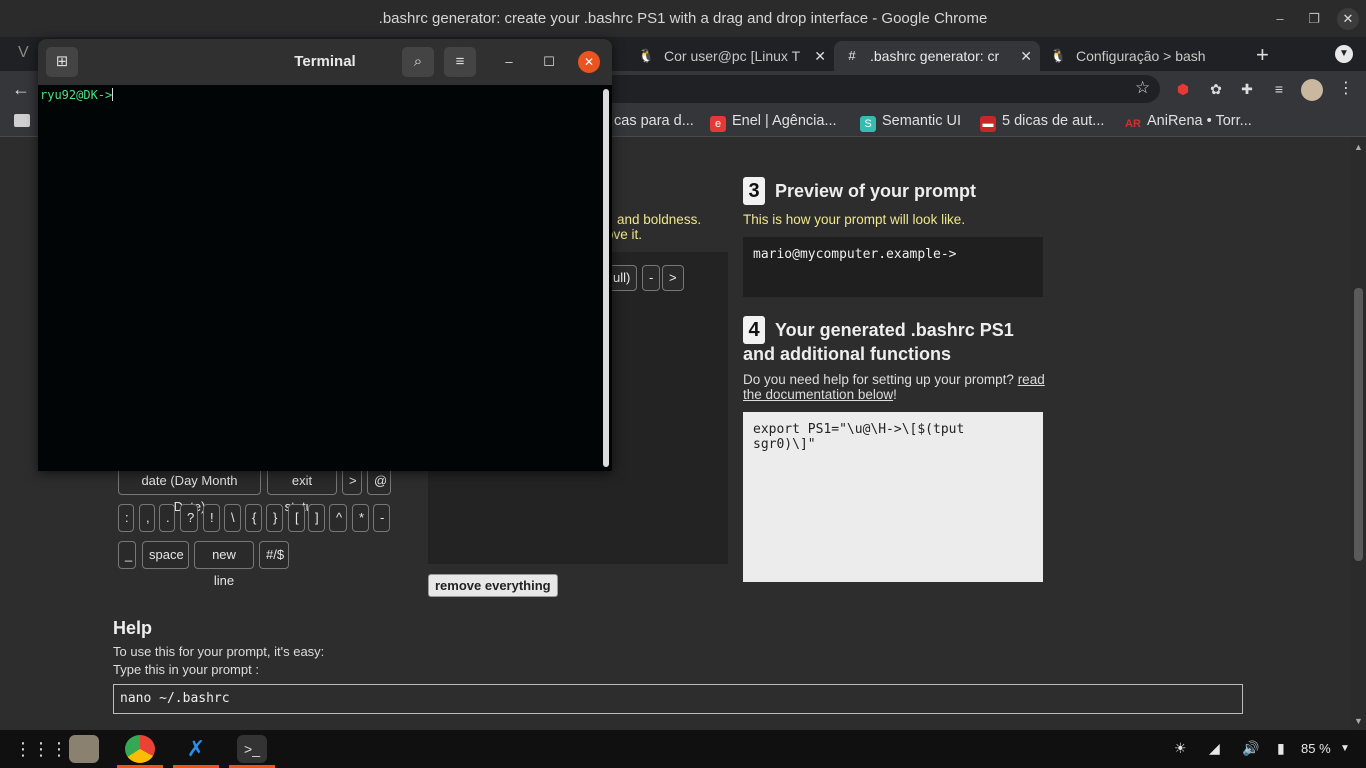  Describe the element at coordinates (21, 89) in the screenshot. I see `back-arrow-icon: ←` at that location.